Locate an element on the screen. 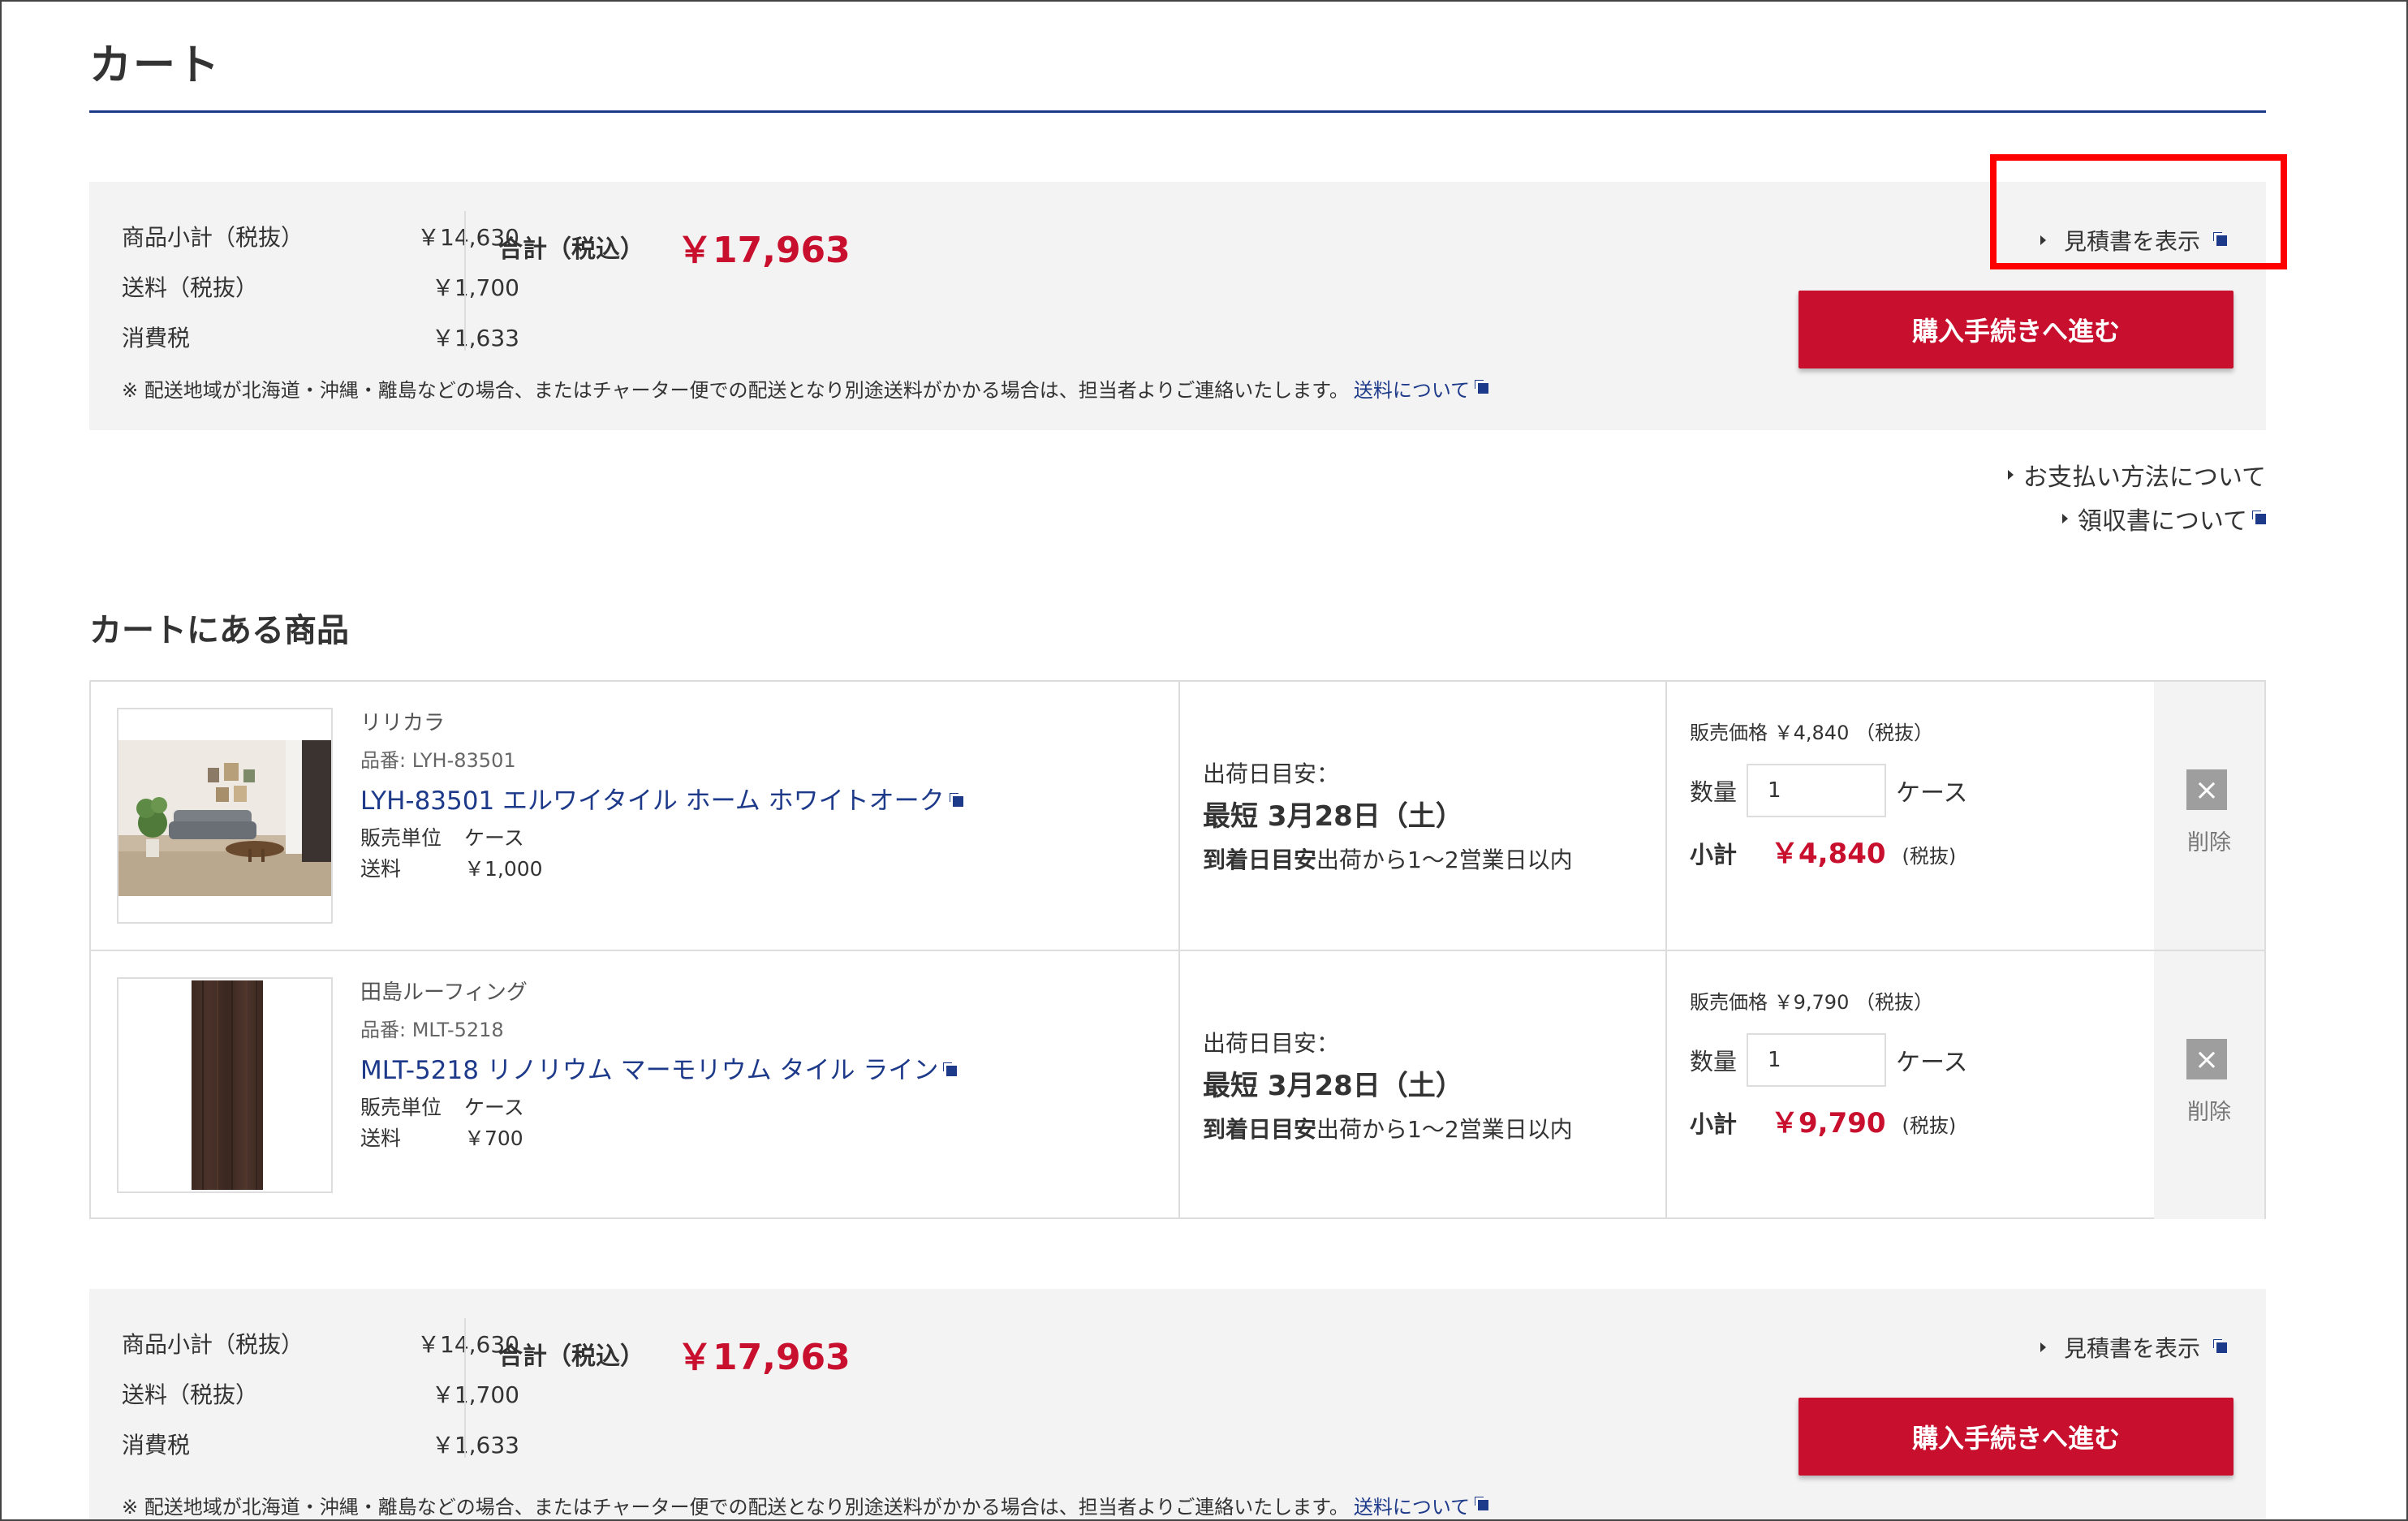 Image resolution: width=2408 pixels, height=1521 pixels. payment-methods-label: お支払い方法について is located at coordinates (2144, 477).